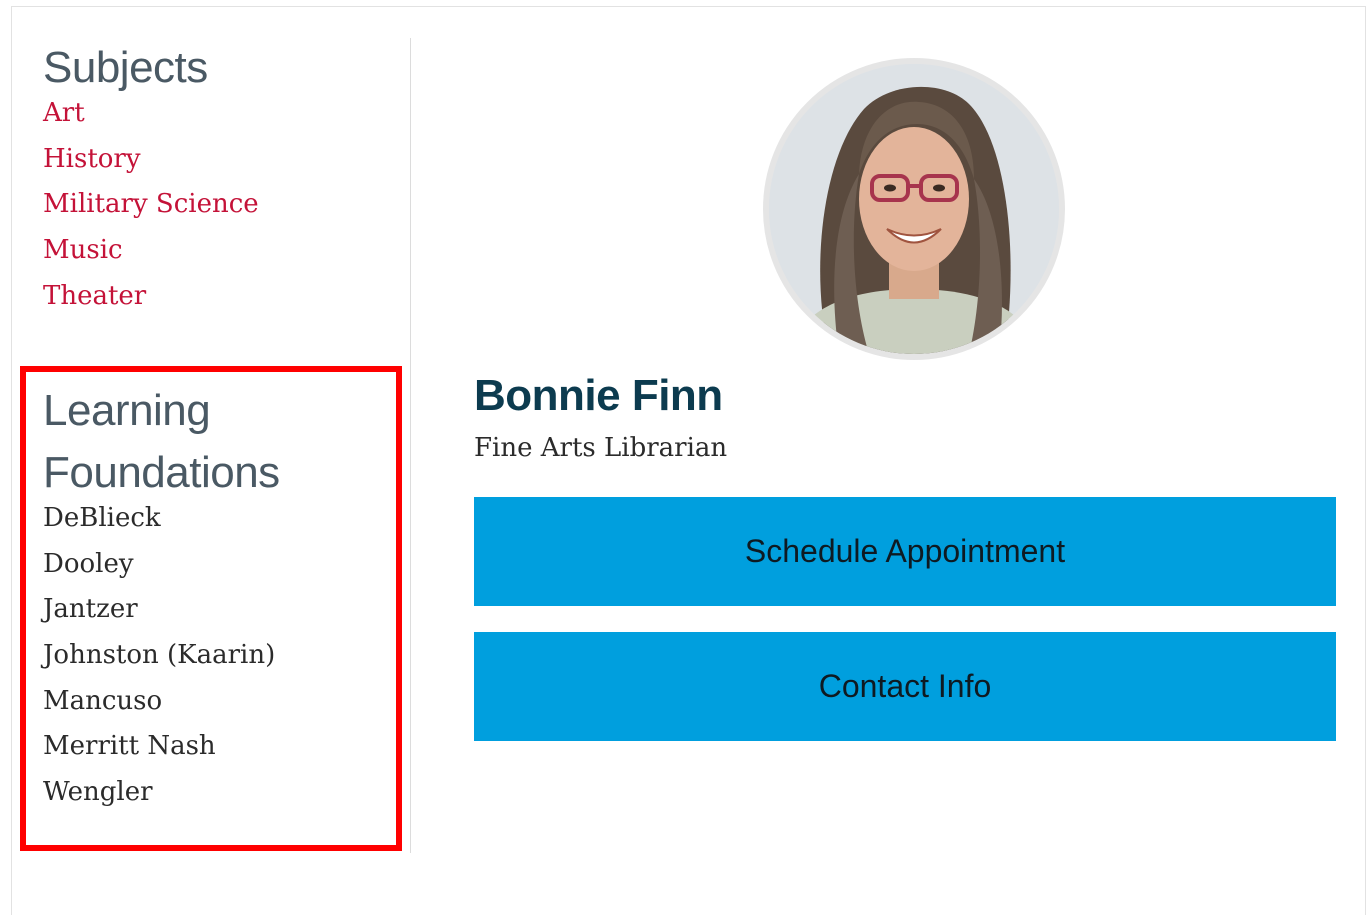 The height and width of the screenshot is (915, 1372). I want to click on person-name: Bonnie Finn, so click(598, 395).